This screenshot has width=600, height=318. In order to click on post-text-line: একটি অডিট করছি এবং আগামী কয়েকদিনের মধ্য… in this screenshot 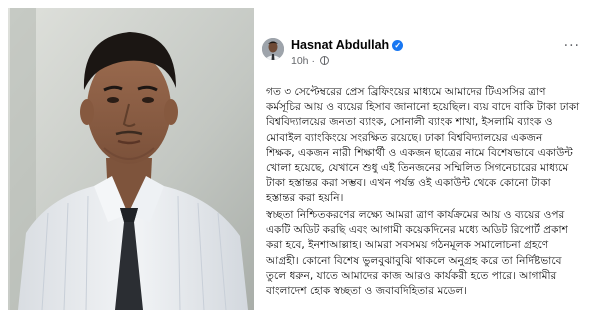, I will do `click(417, 230)`.